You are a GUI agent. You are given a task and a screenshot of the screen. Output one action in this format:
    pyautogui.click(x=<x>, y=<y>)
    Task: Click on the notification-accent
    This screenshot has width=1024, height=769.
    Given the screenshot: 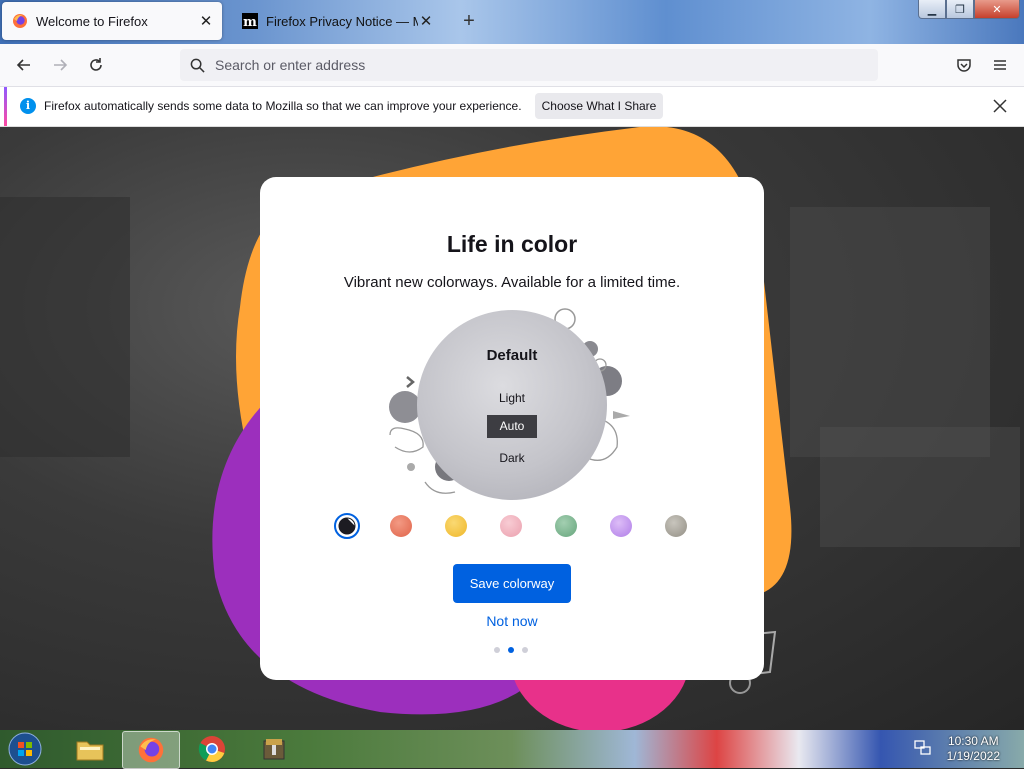 What is the action you would take?
    pyautogui.click(x=5, y=106)
    